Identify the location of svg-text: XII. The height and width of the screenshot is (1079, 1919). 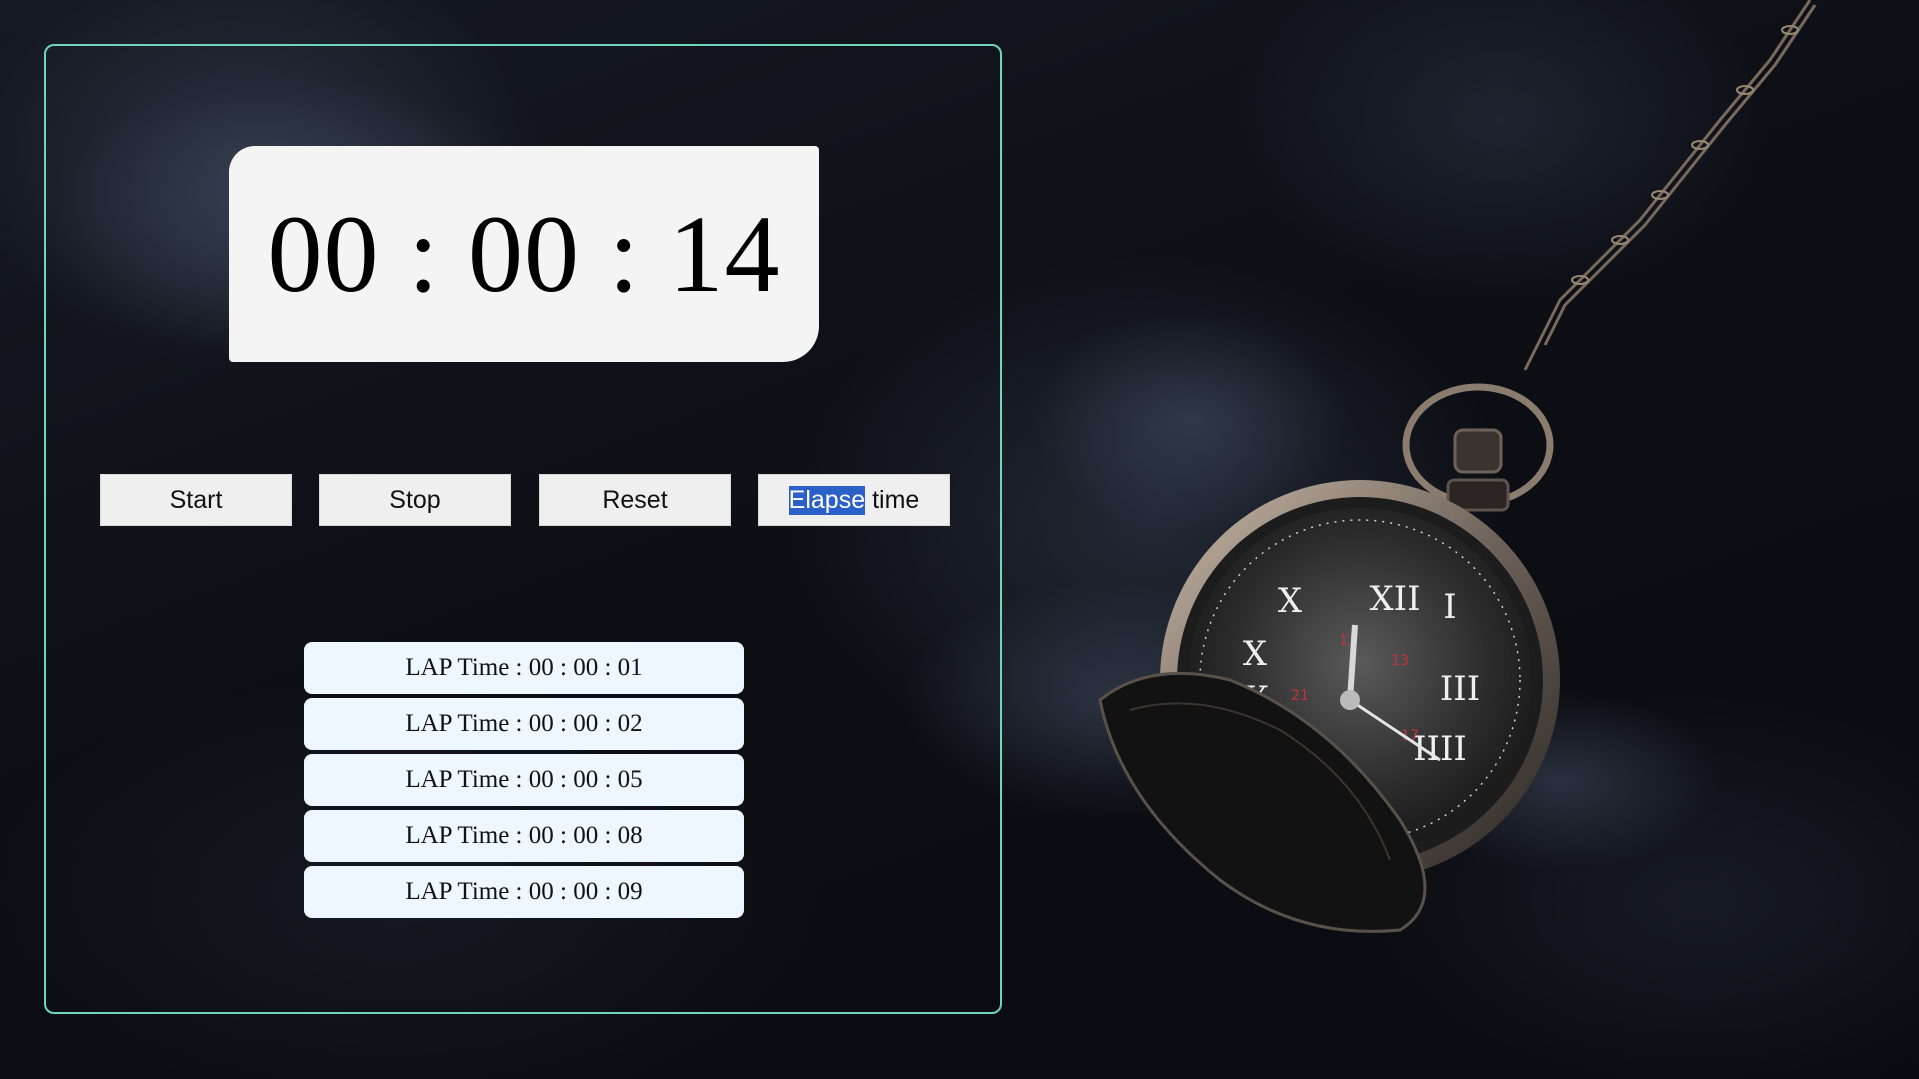
(1394, 599).